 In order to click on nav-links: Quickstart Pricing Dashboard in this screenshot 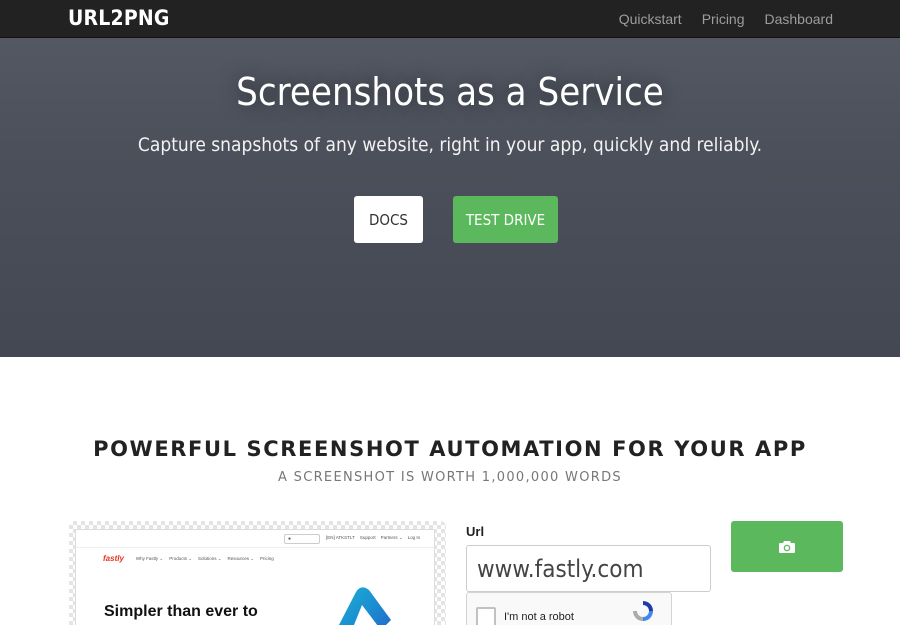, I will do `click(726, 19)`.